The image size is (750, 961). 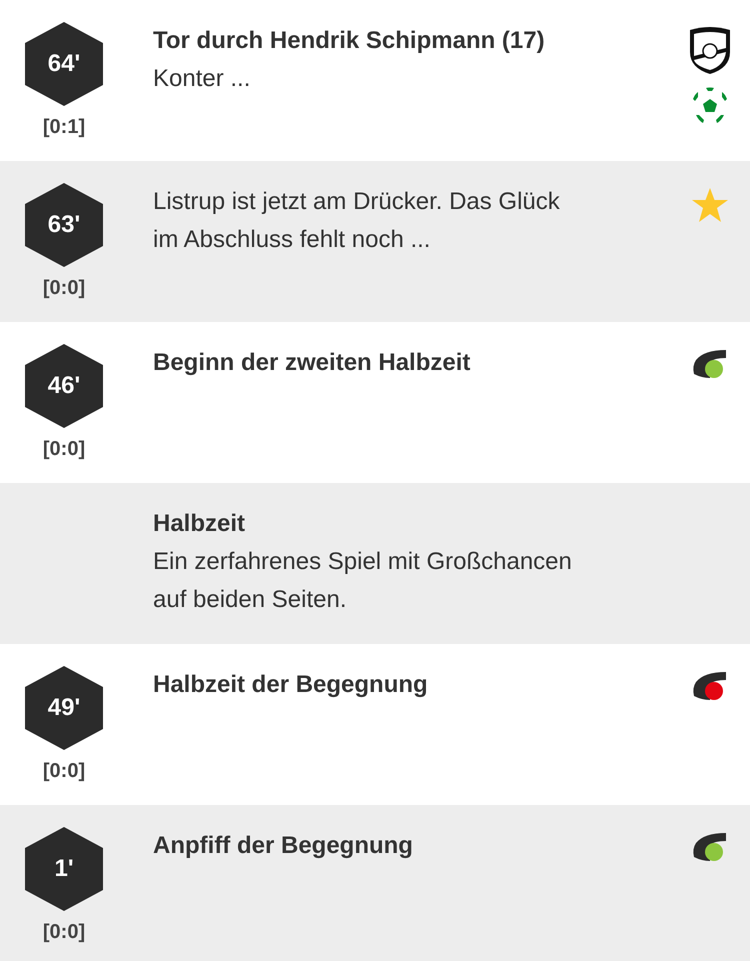 What do you see at coordinates (64, 708) in the screenshot?
I see `minute-badge: 49'` at bounding box center [64, 708].